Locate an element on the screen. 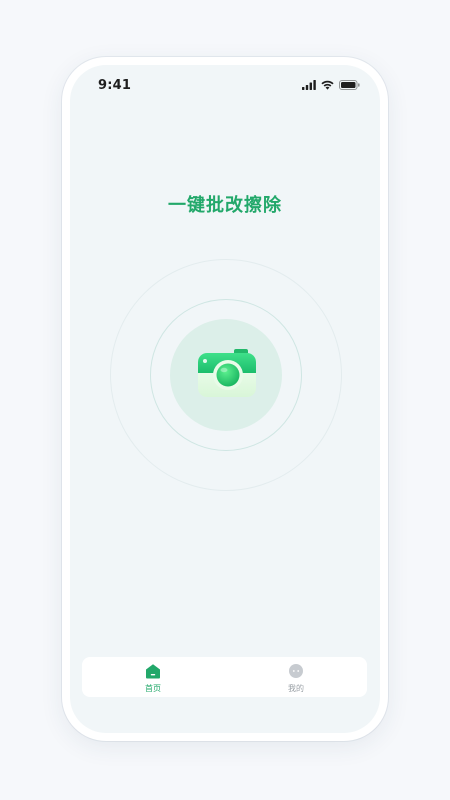 This screenshot has width=450, height=800. camera-button is located at coordinates (227, 373).